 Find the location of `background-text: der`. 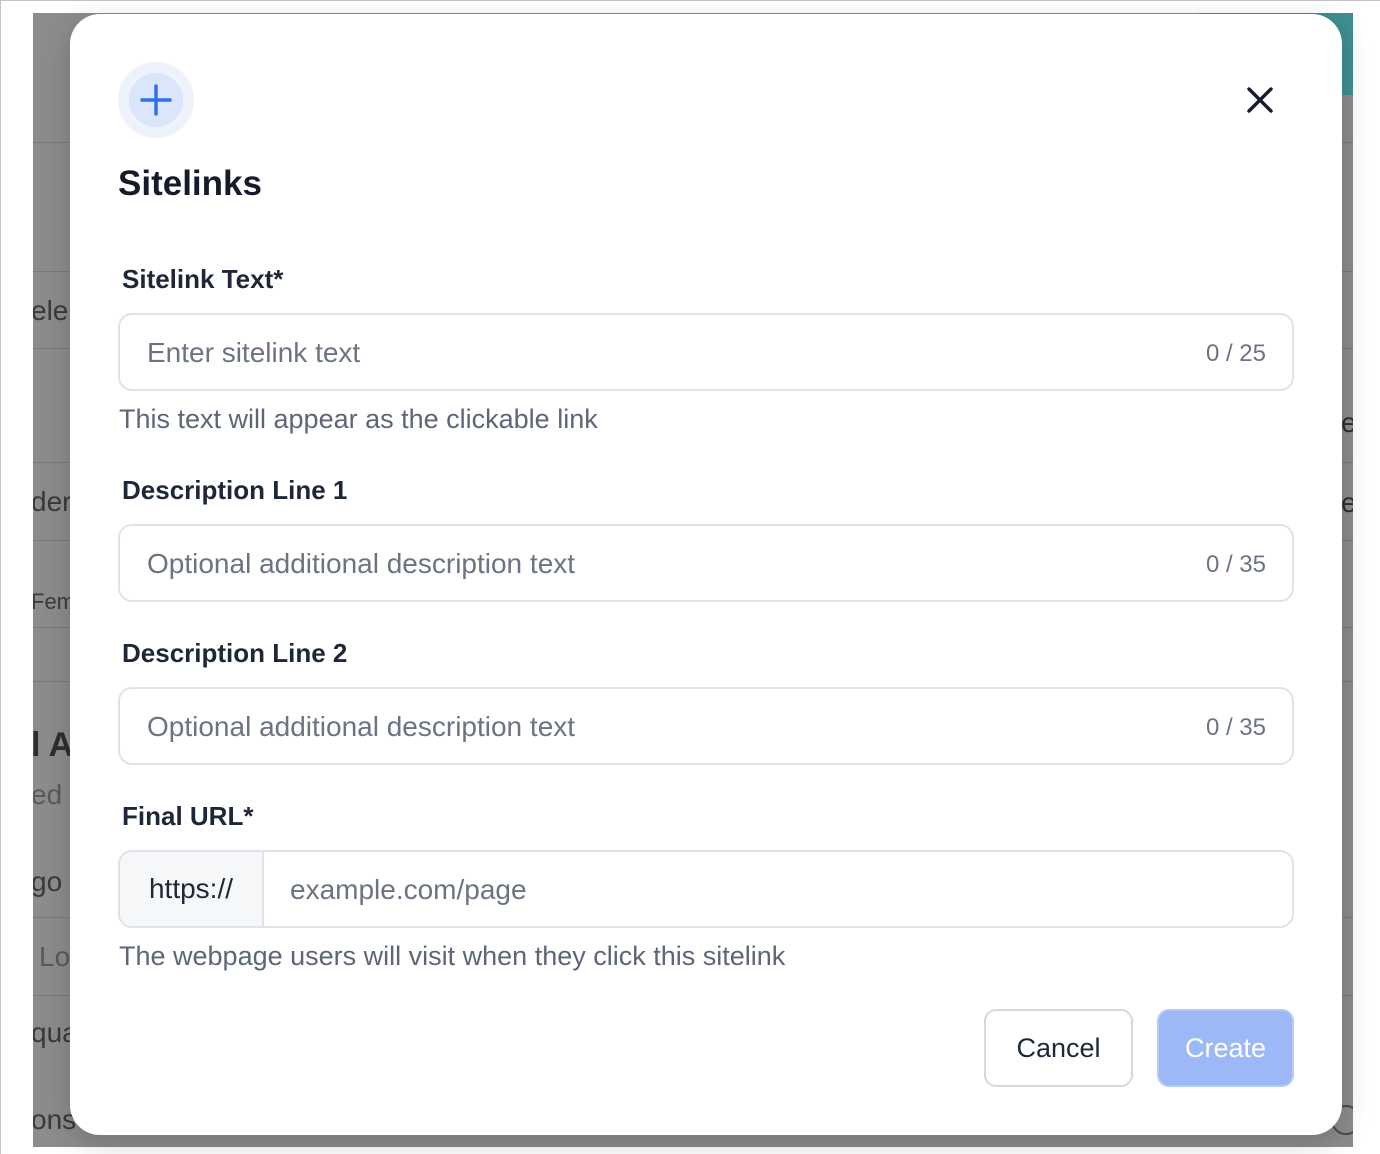

background-text: der is located at coordinates (52, 501).